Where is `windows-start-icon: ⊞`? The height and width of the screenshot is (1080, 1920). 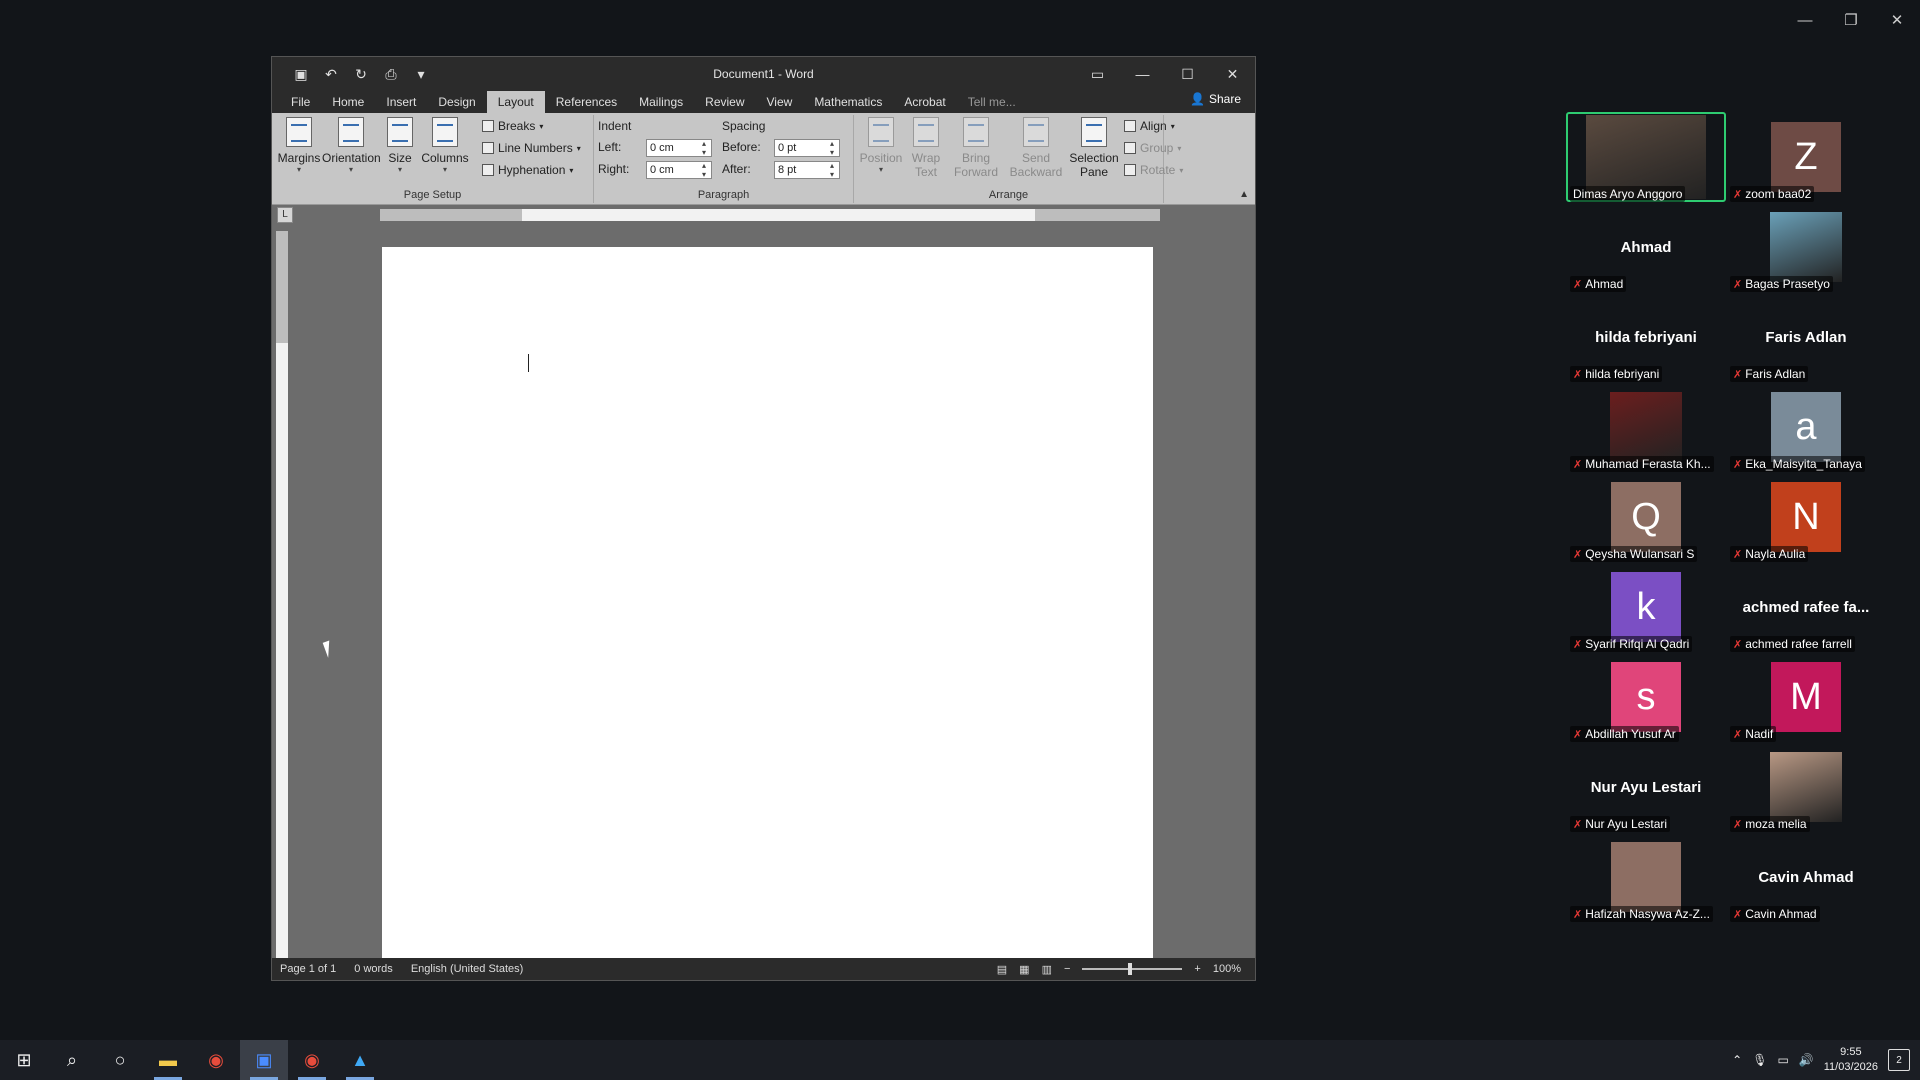
windows-start-icon: ⊞ is located at coordinates (24, 1060).